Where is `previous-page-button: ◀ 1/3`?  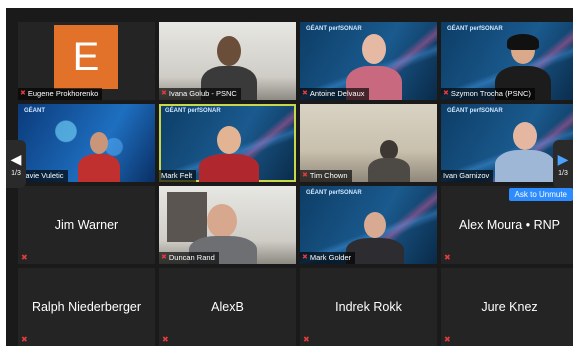 previous-page-button: ◀ 1/3 is located at coordinates (16, 164).